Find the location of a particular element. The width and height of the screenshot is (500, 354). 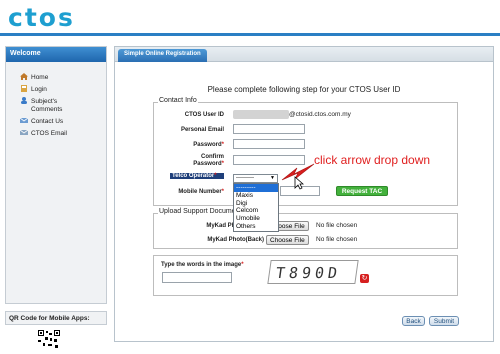

mobile-number-label: Mobile Number* is located at coordinates (201, 192).